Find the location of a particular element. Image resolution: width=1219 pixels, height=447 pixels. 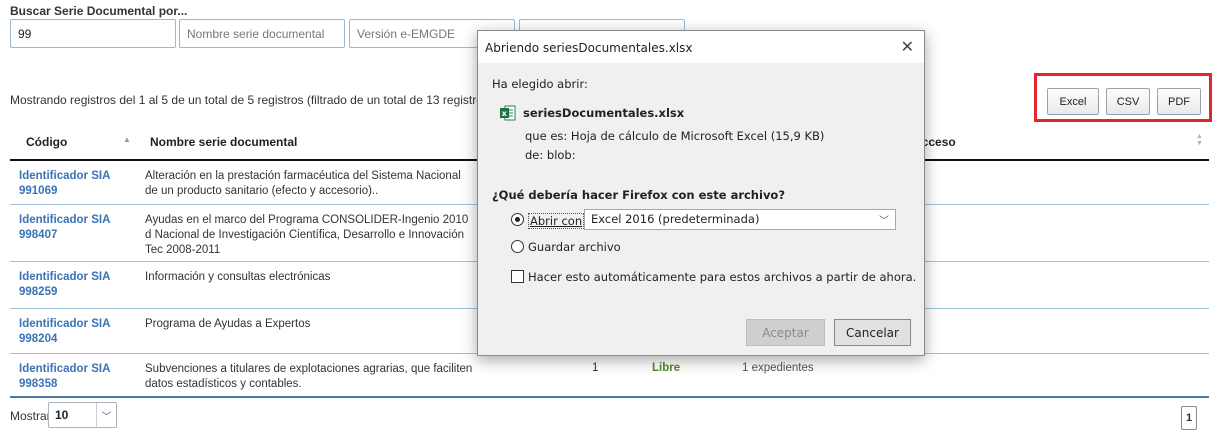

auto-action-checkbox is located at coordinates (517, 276).